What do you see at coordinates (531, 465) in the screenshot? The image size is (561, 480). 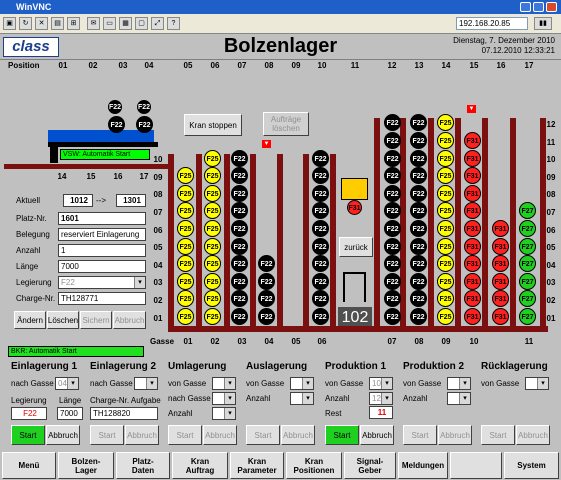 I see `nav-button: System` at bounding box center [531, 465].